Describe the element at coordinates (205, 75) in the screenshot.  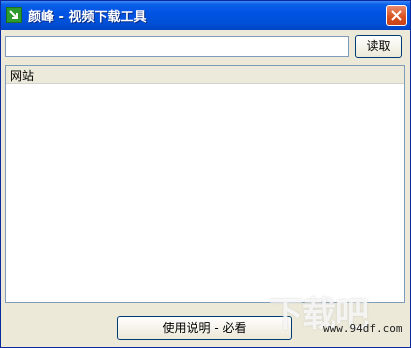
I see `list-header: 网站` at that location.